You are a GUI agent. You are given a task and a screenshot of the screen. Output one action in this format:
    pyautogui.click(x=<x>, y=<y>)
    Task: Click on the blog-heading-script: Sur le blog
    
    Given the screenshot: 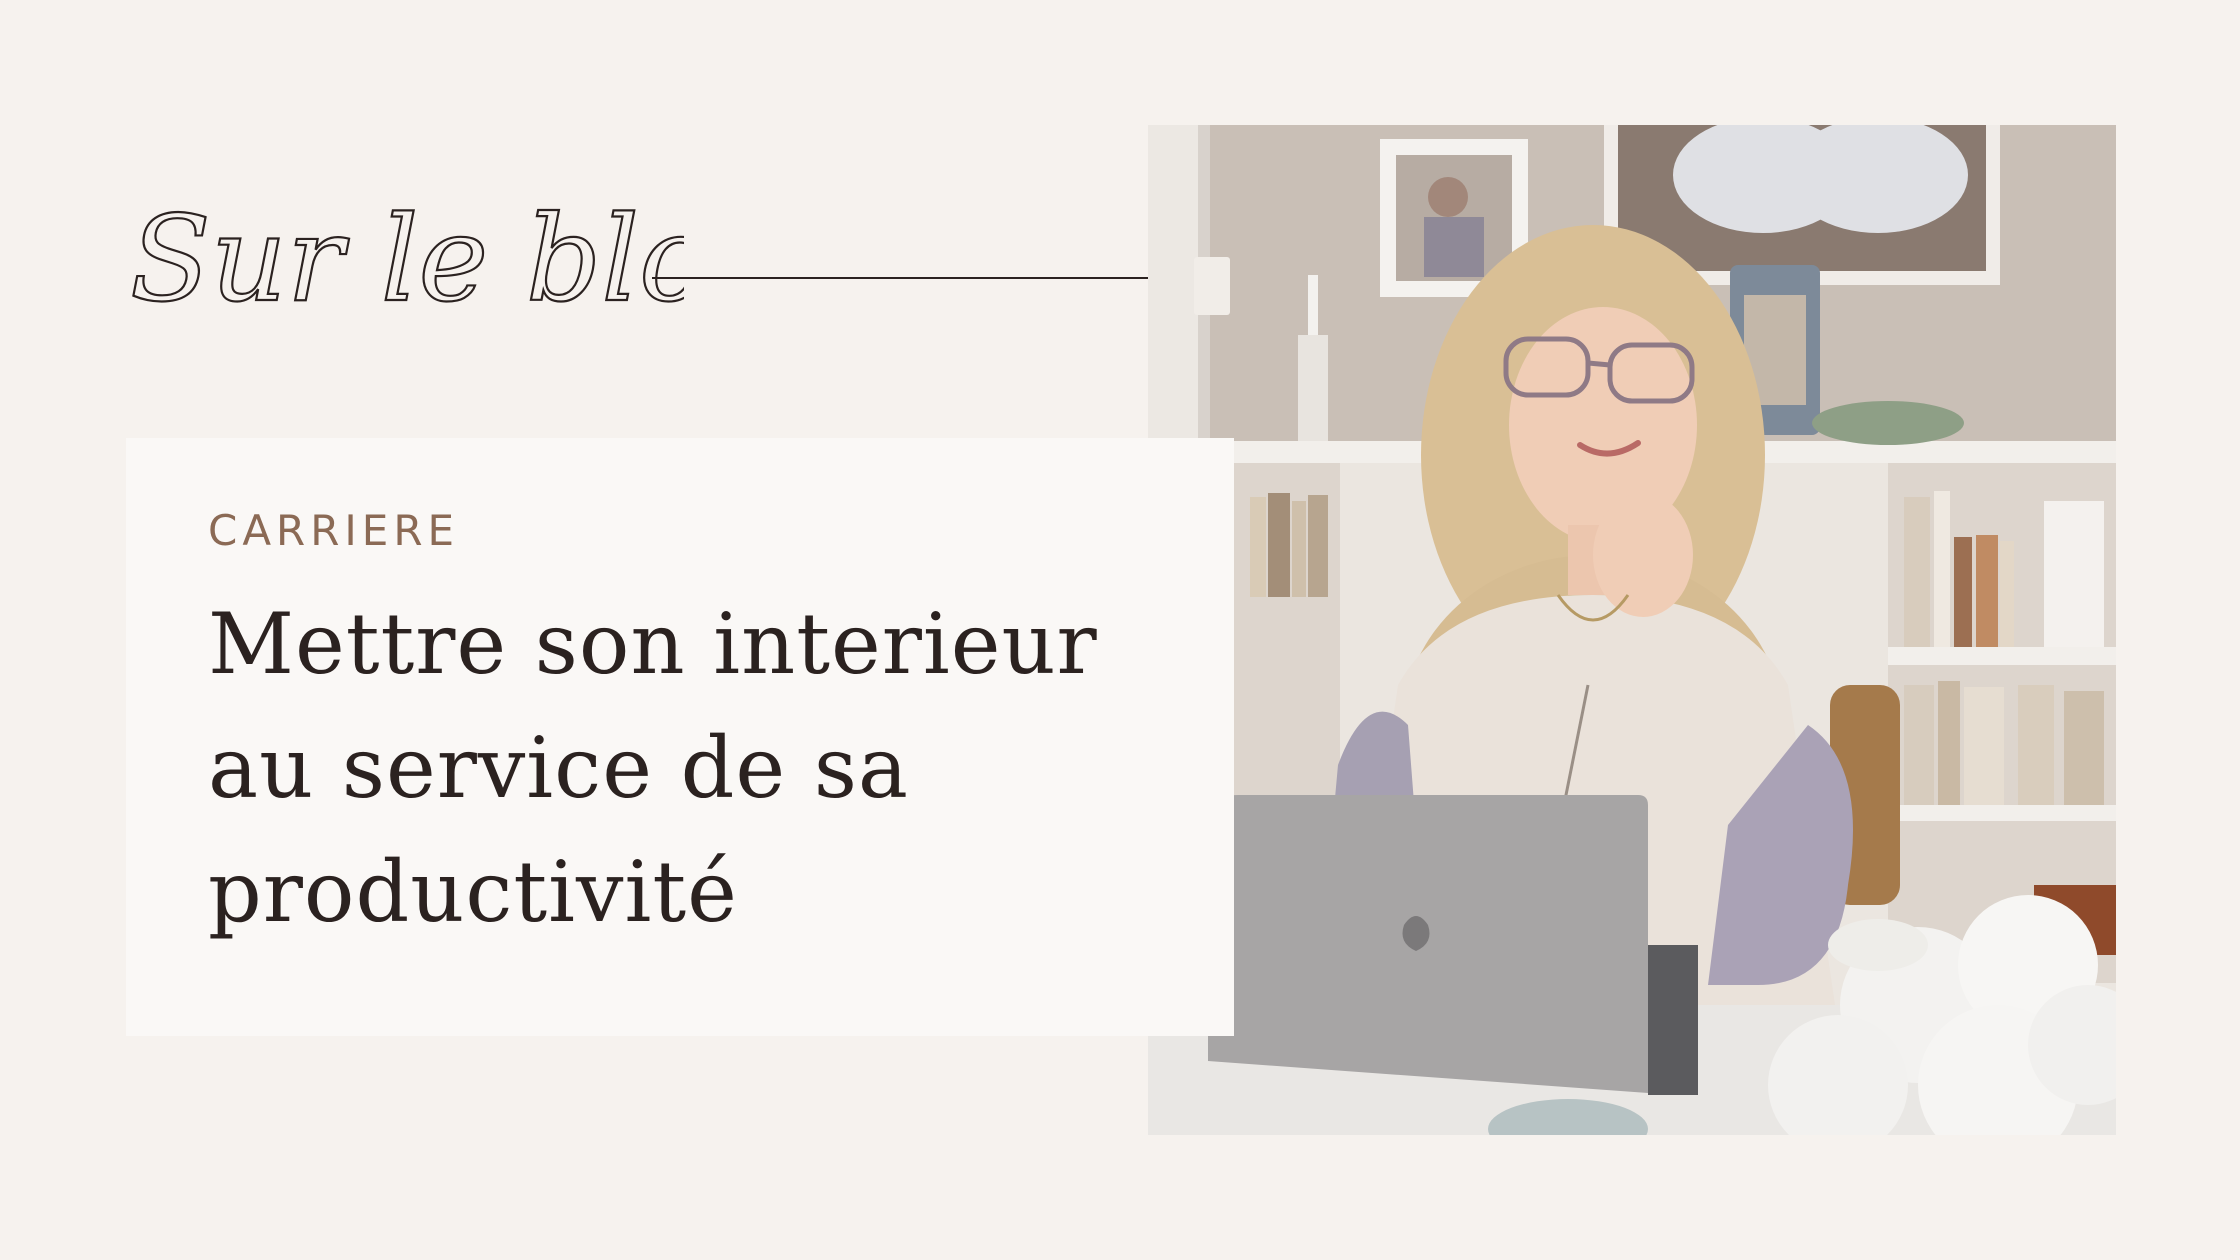 What is the action you would take?
    pyautogui.click(x=406, y=259)
    